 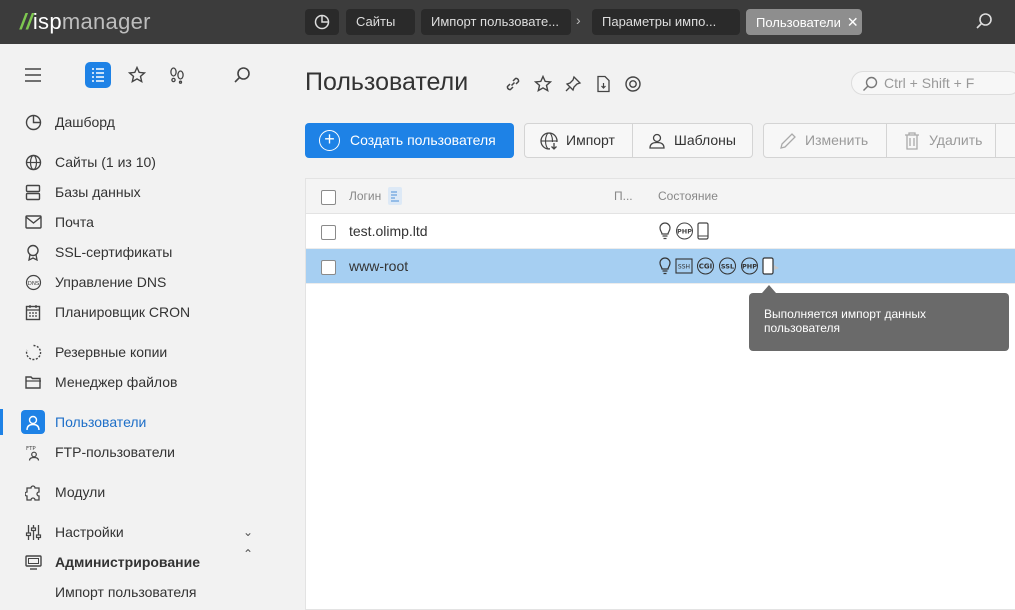 What do you see at coordinates (798, 22) in the screenshot?
I see `breadcrumb-users-label: Пользователи` at bounding box center [798, 22].